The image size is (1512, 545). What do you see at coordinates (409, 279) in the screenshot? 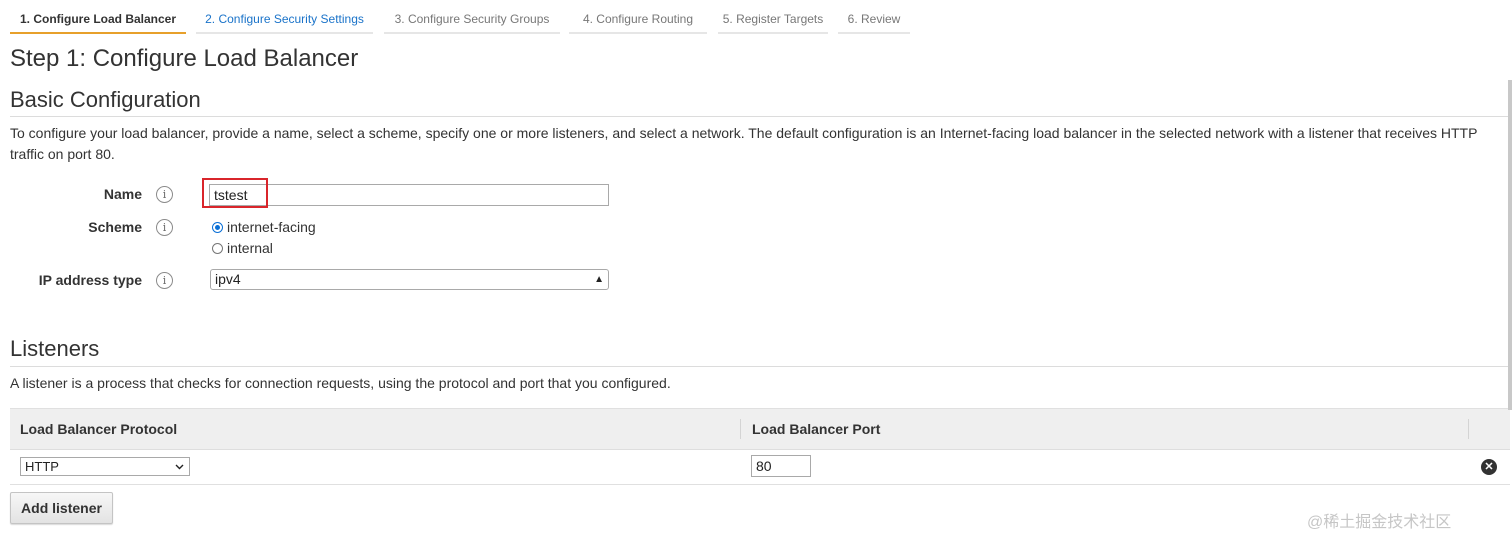
I see `ip-address-type-select: ipv4 ▲` at bounding box center [409, 279].